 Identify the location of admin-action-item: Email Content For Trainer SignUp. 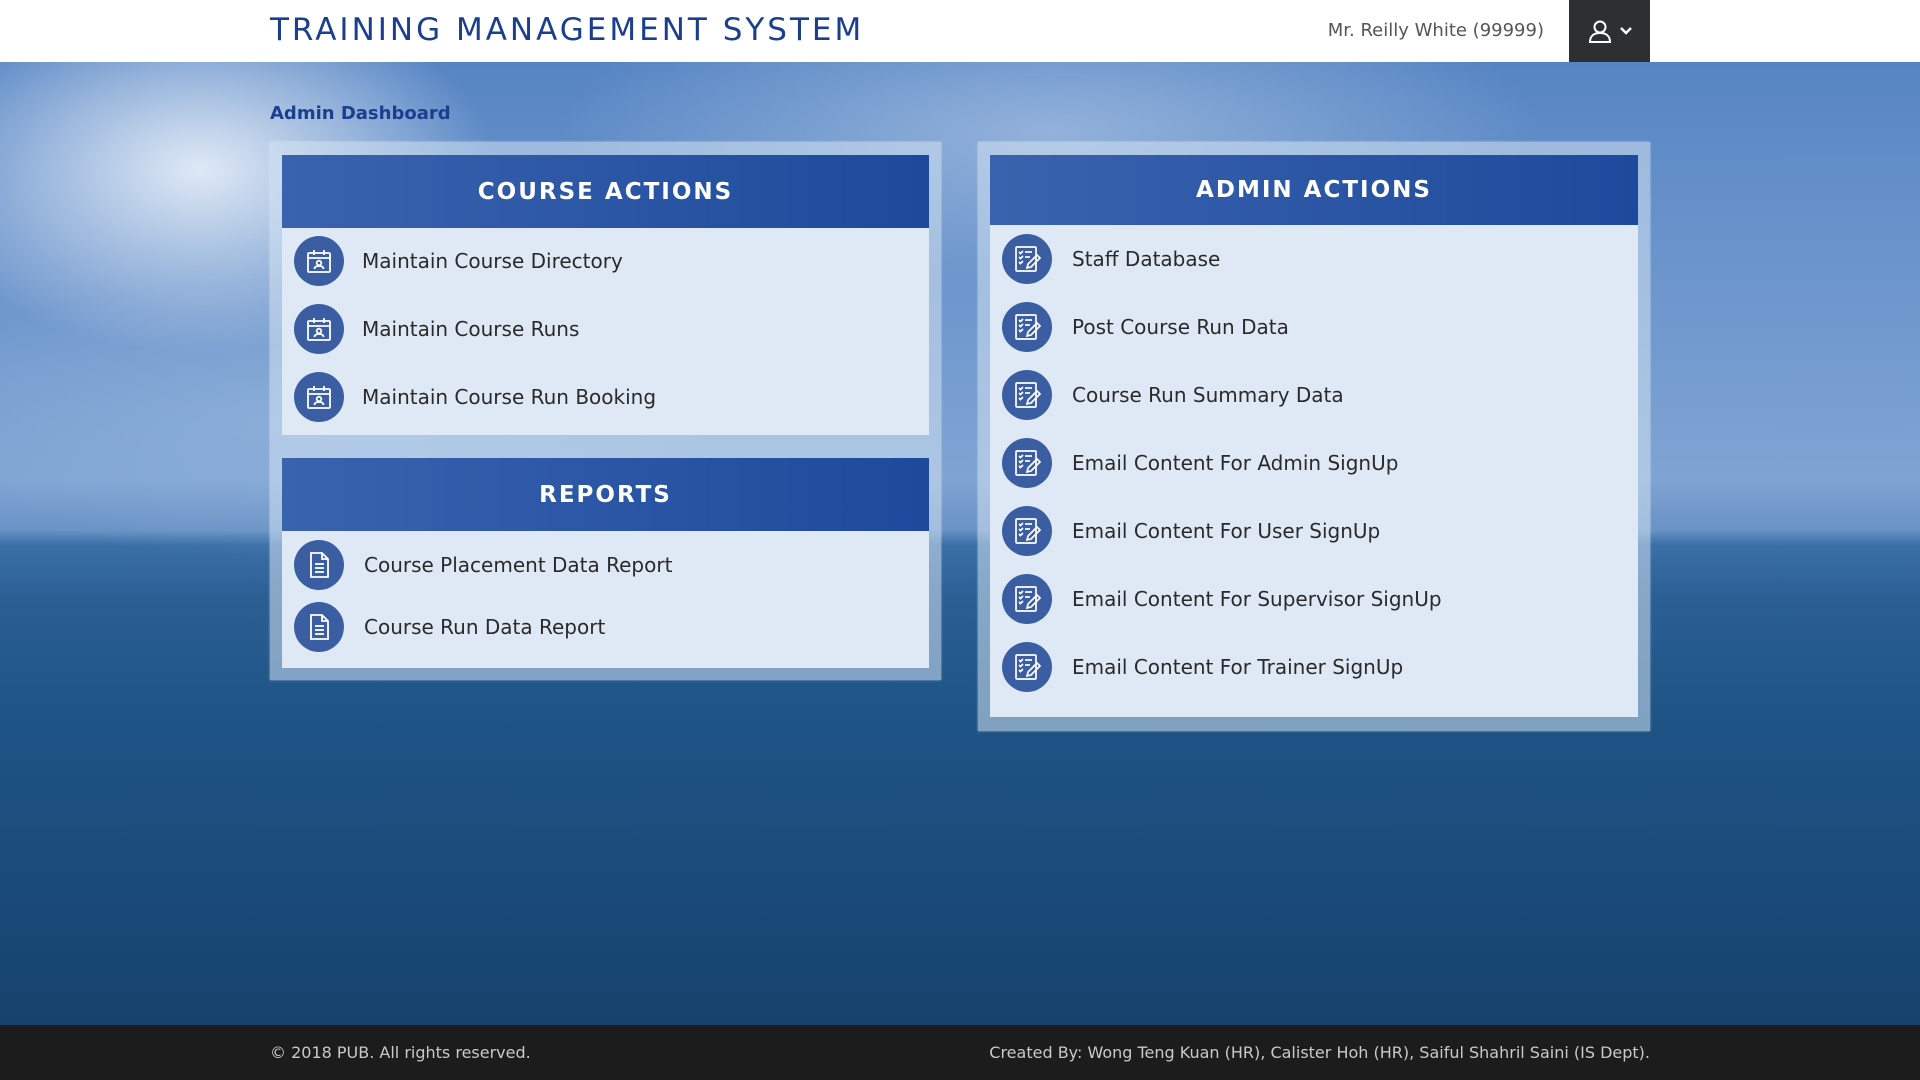
(1202, 667).